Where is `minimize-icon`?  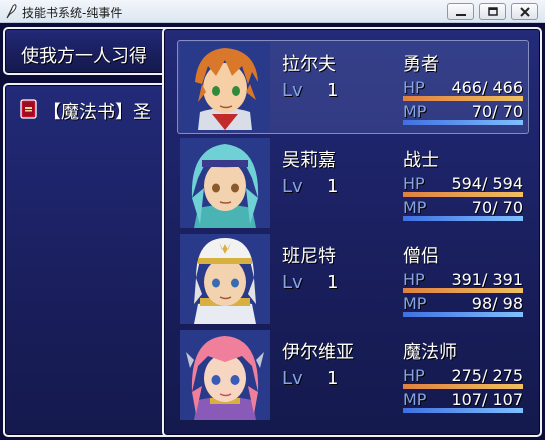
minimize-icon is located at coordinates (461, 15).